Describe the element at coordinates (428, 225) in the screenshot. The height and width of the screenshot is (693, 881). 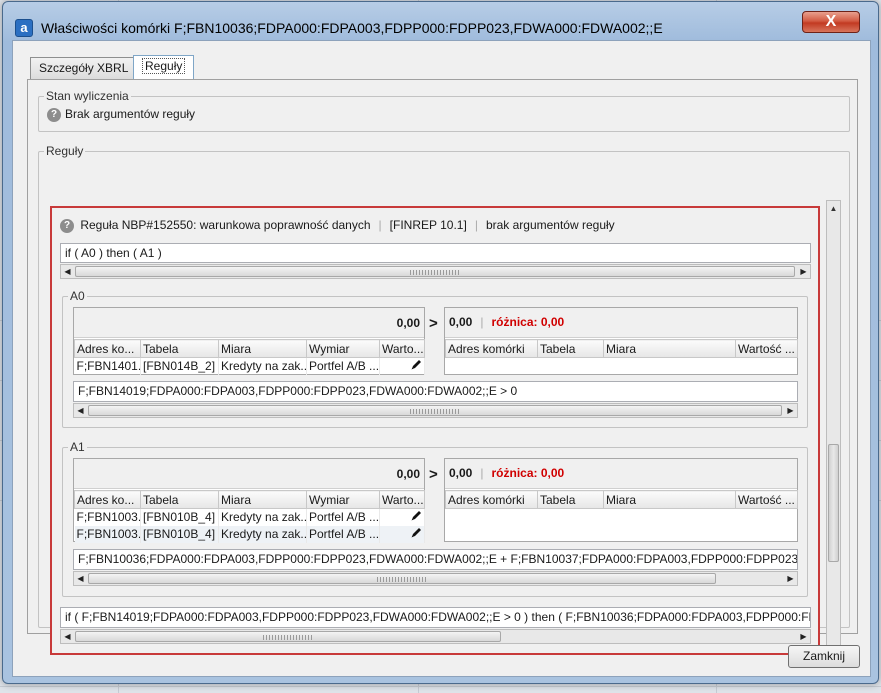
I see `rule-tag: [FINREP 10.1]` at that location.